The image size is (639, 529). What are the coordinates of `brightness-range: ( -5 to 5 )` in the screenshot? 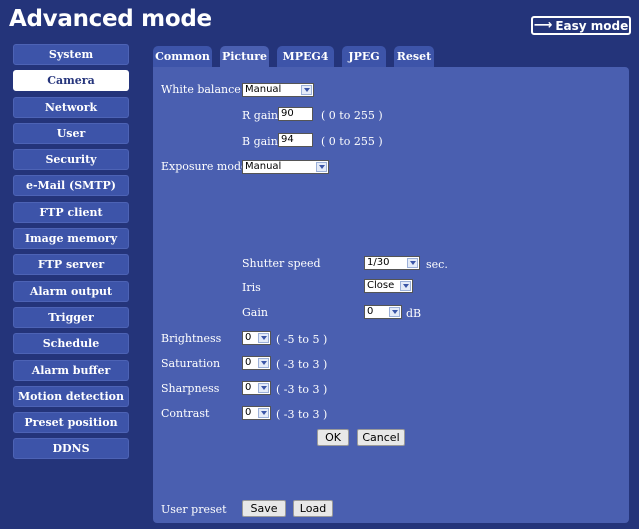 It's located at (302, 339).